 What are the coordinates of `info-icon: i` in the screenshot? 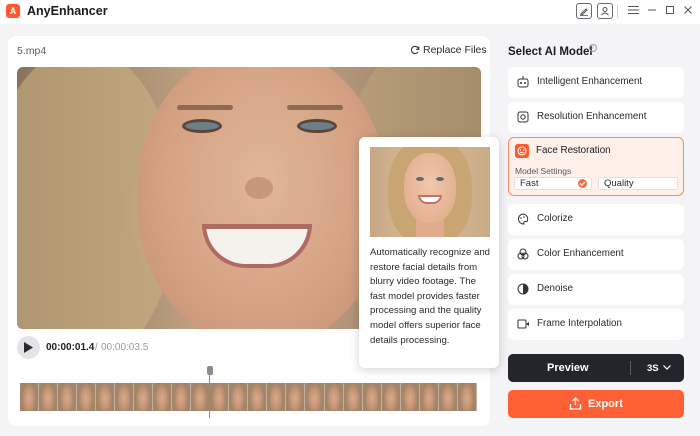 It's located at (593, 48).